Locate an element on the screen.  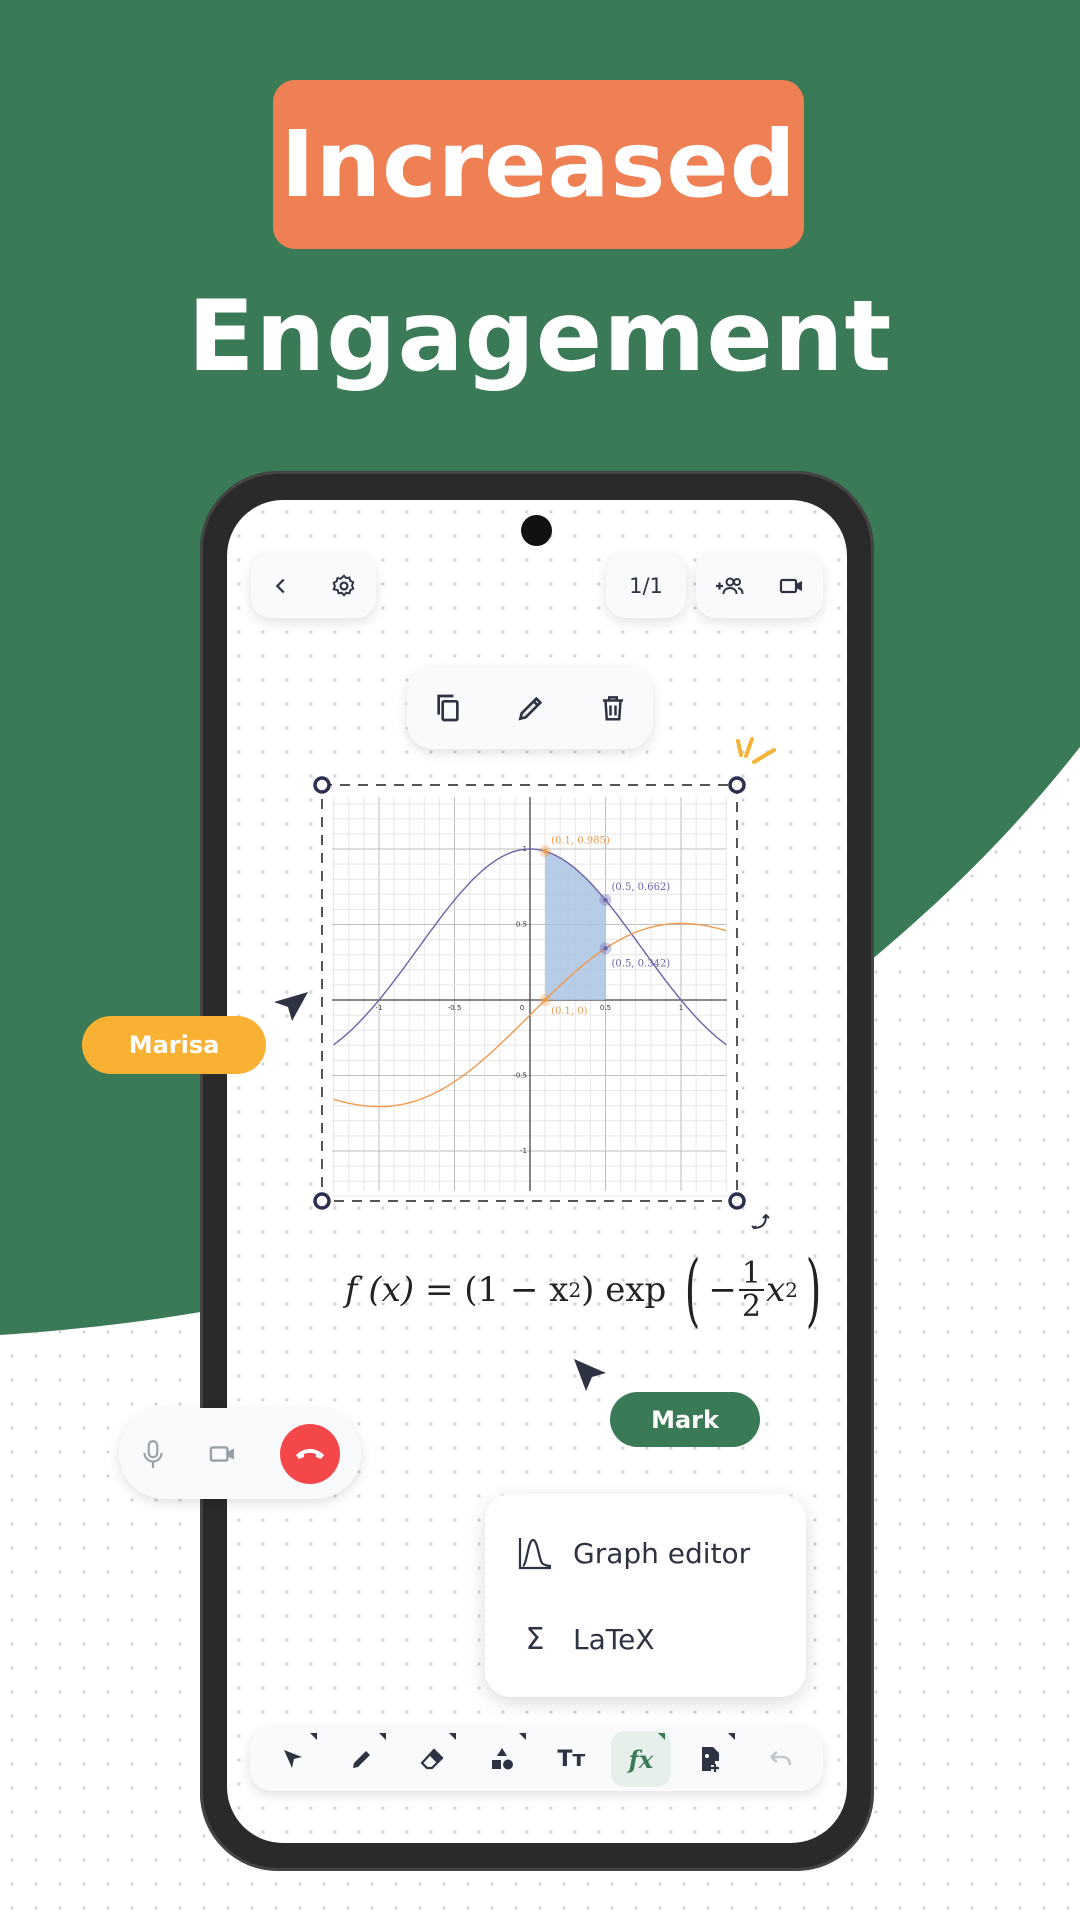
hang-up-button is located at coordinates (310, 1453).